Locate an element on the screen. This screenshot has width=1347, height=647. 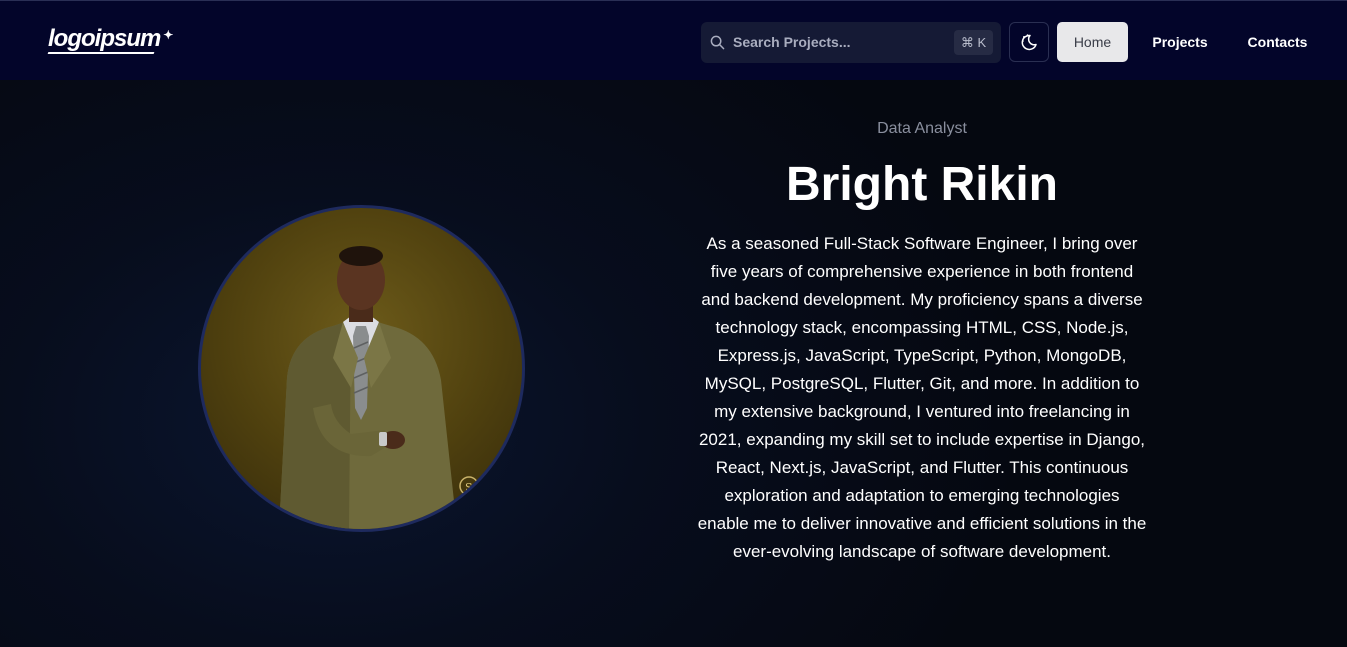
search-icon is located at coordinates (717, 42).